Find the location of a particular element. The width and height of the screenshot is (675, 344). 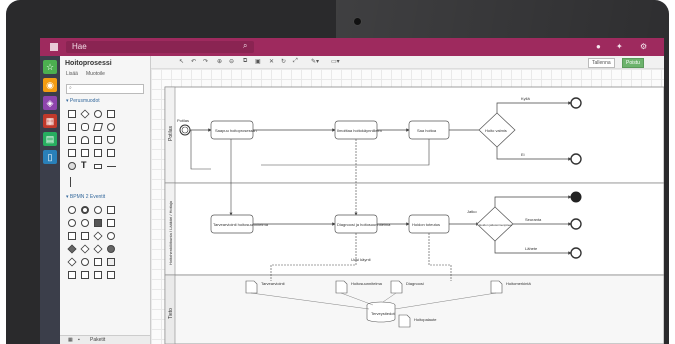

shape-callout is located at coordinates (98, 153).